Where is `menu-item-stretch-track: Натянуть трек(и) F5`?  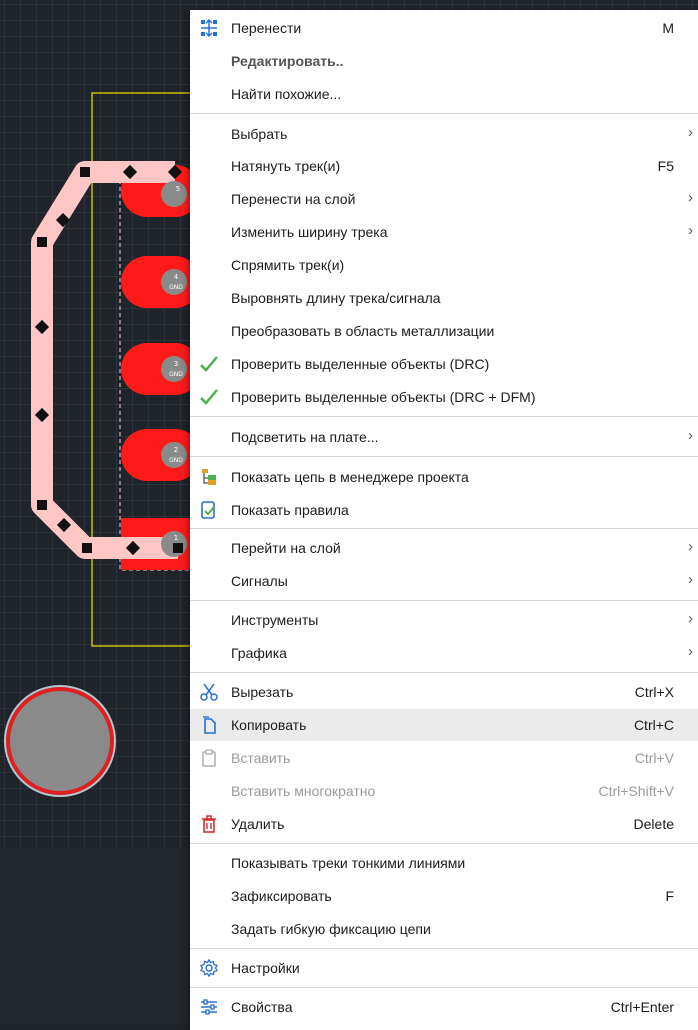
menu-item-stretch-track: Натянуть трек(и) F5 is located at coordinates (444, 166).